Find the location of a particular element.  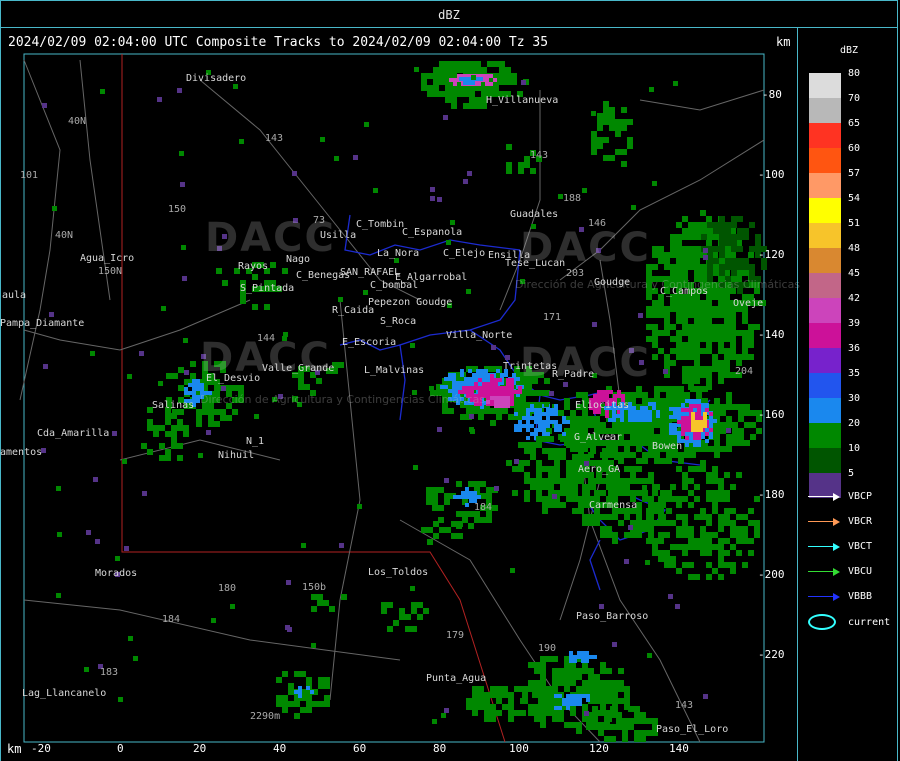

route-number: 184 is located at coordinates (483, 507).